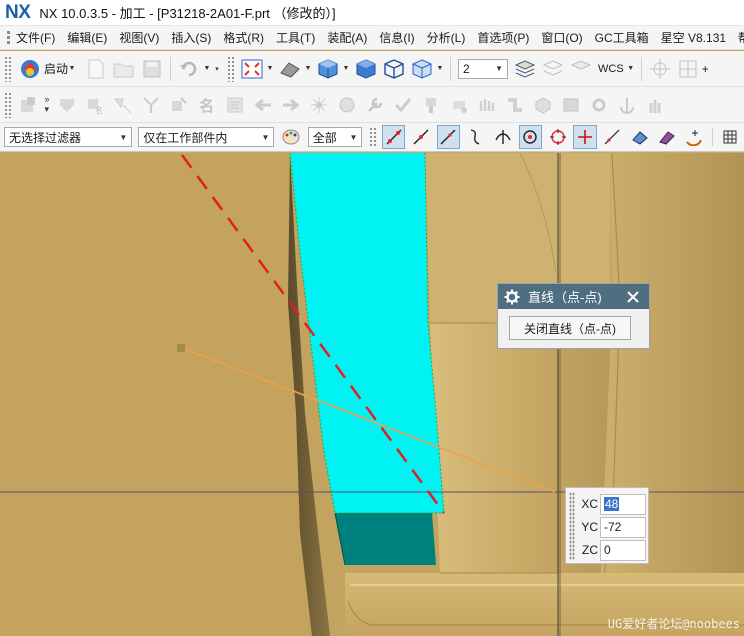 The width and height of the screenshot is (744, 636). Describe the element at coordinates (655, 105) in the screenshot. I see `hand-icon` at that location.